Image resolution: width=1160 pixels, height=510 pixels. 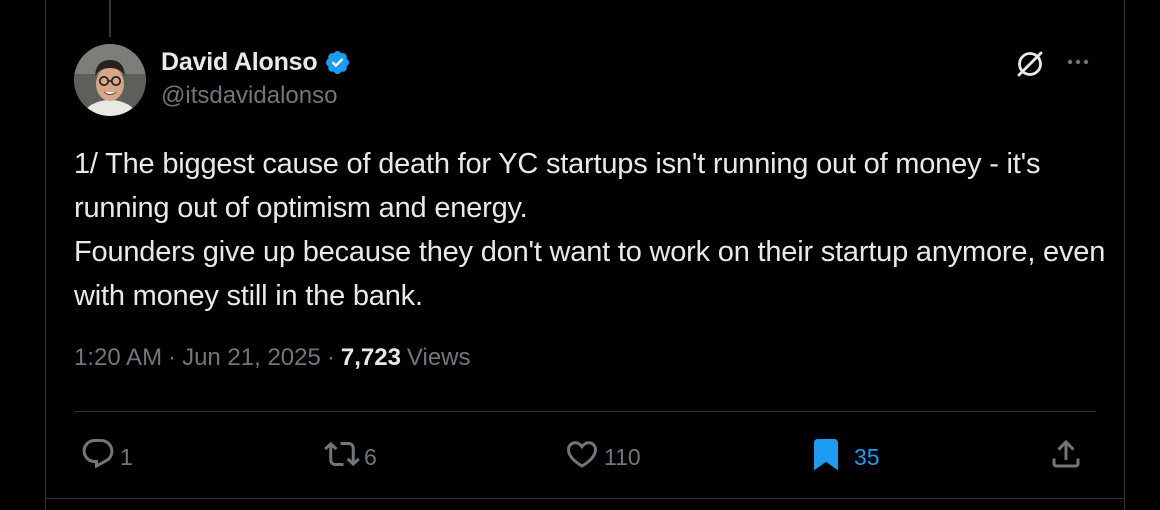 I want to click on repost-button: 6, so click(x=350, y=457).